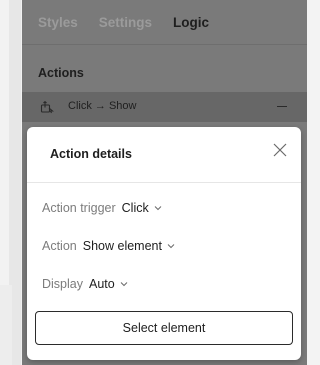  I want to click on popover-header: Action details, so click(164, 155).